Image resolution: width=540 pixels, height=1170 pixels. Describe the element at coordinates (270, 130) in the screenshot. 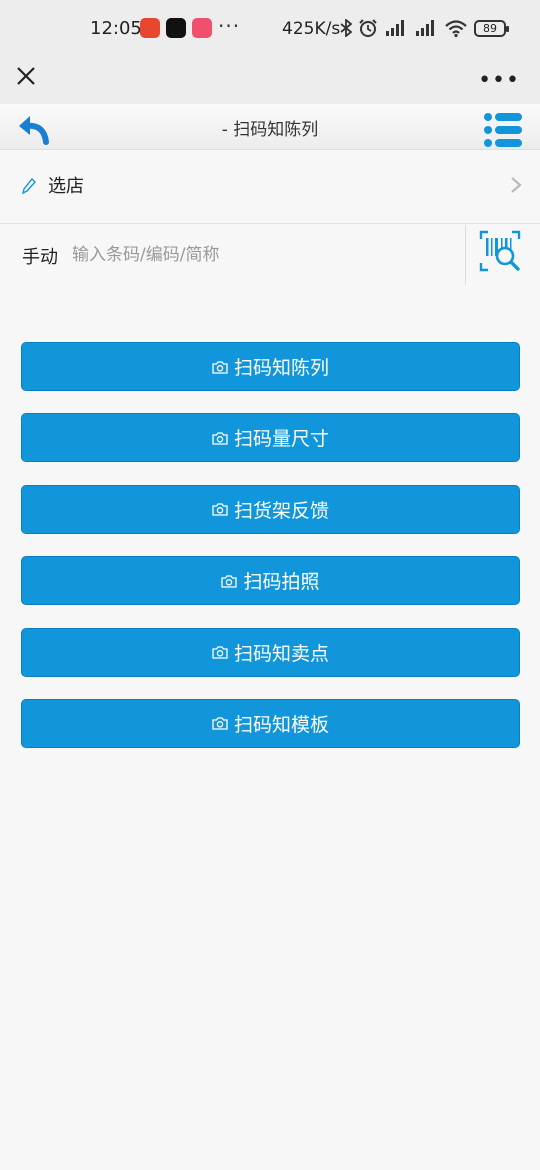

I see `page-title: - 扫码知陈列` at that location.